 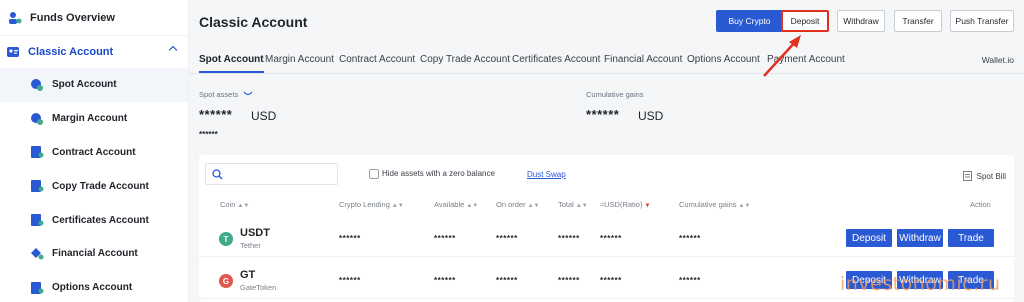 I want to click on funds-overview-icon, so click(x=15, y=17).